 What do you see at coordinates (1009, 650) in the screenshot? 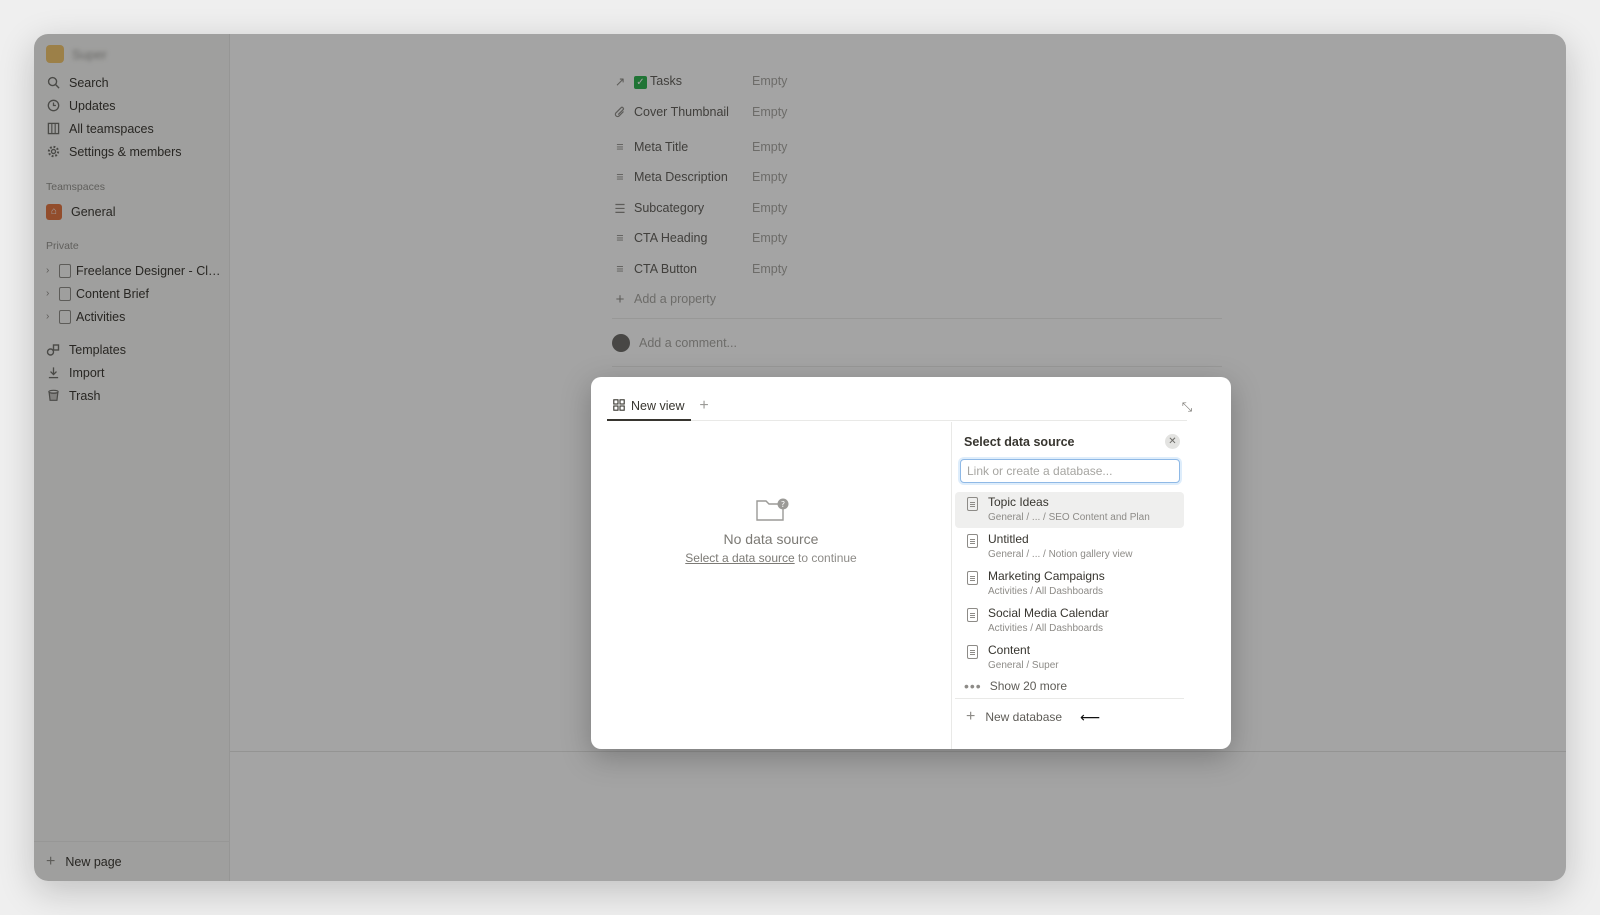
I see `item-name: Content` at bounding box center [1009, 650].